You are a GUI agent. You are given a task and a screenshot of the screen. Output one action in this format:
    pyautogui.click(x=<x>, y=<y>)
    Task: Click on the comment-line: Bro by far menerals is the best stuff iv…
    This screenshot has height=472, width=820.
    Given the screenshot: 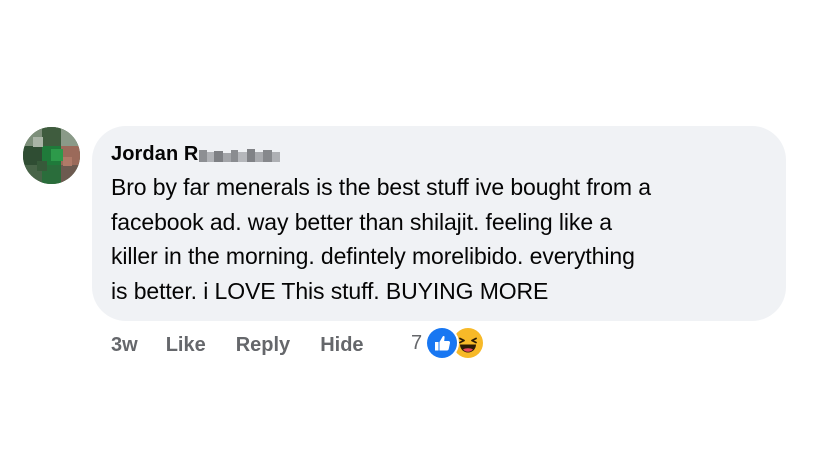 What is the action you would take?
    pyautogui.click(x=381, y=187)
    